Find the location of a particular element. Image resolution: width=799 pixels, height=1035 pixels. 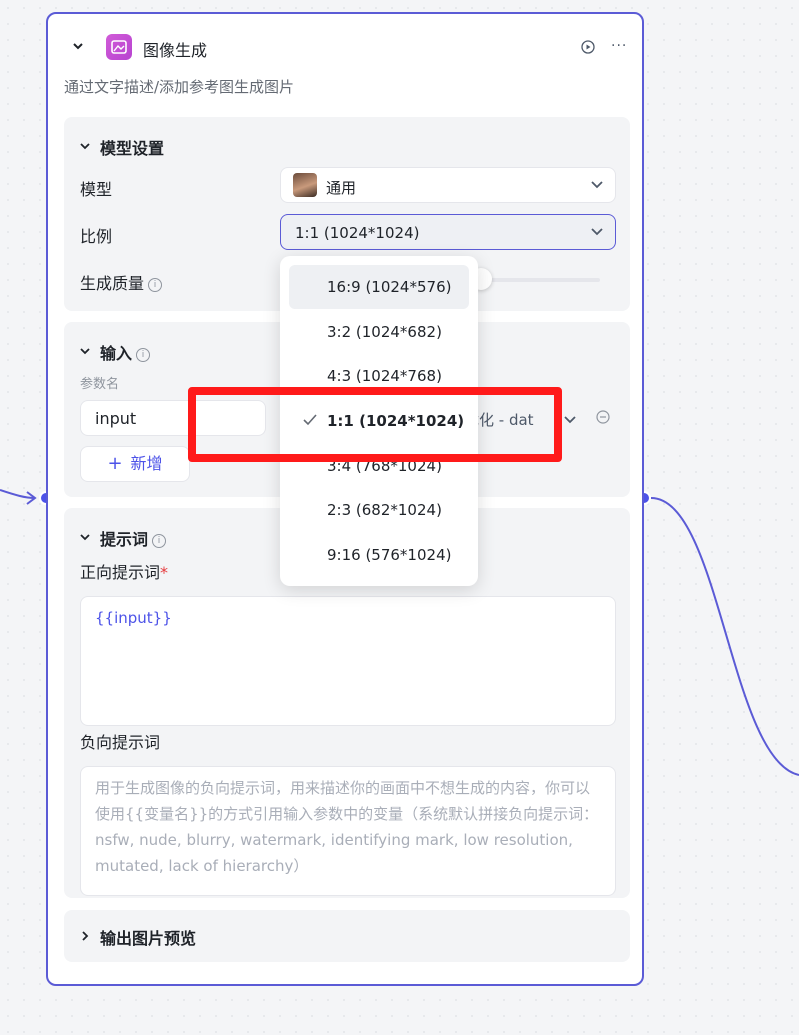

node-description: 通过文字描述/添加参考图生成图片 is located at coordinates (179, 87).